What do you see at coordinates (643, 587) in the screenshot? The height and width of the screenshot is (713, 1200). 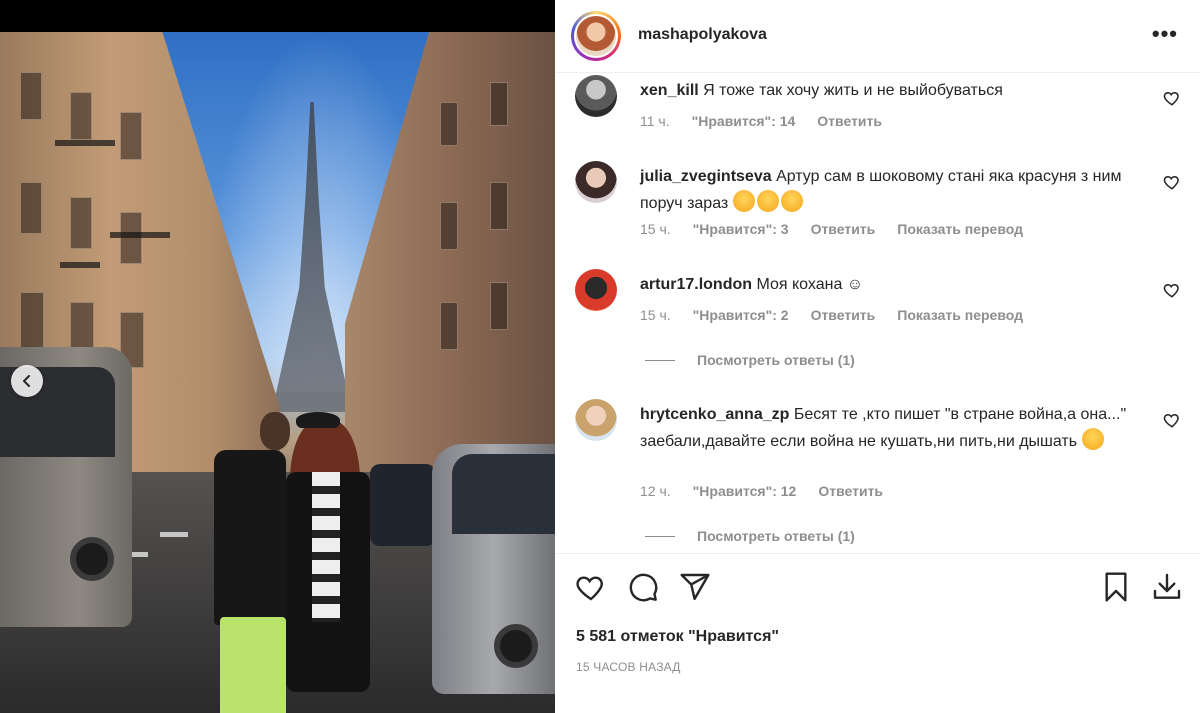 I see `comment-icon` at bounding box center [643, 587].